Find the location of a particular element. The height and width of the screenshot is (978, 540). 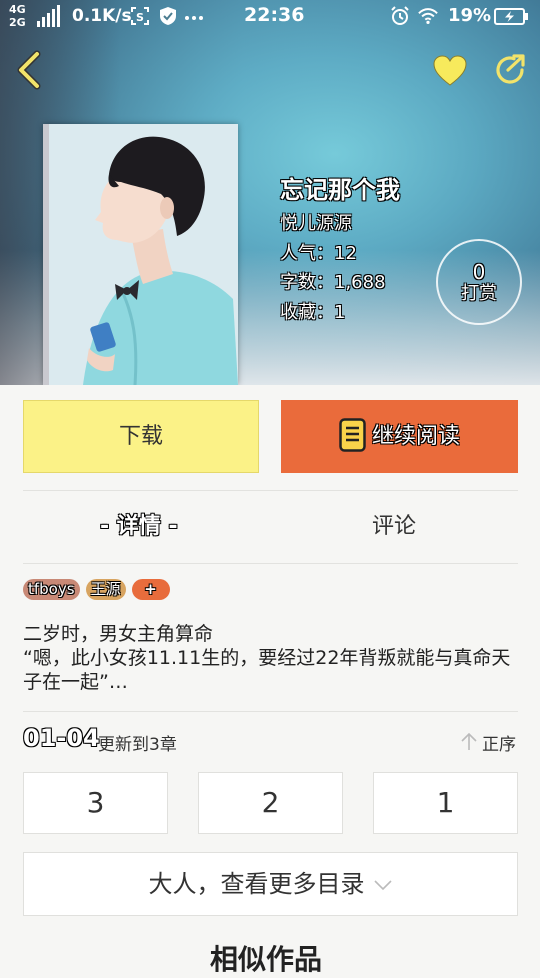

battery-percent: 19% is located at coordinates (470, 15).